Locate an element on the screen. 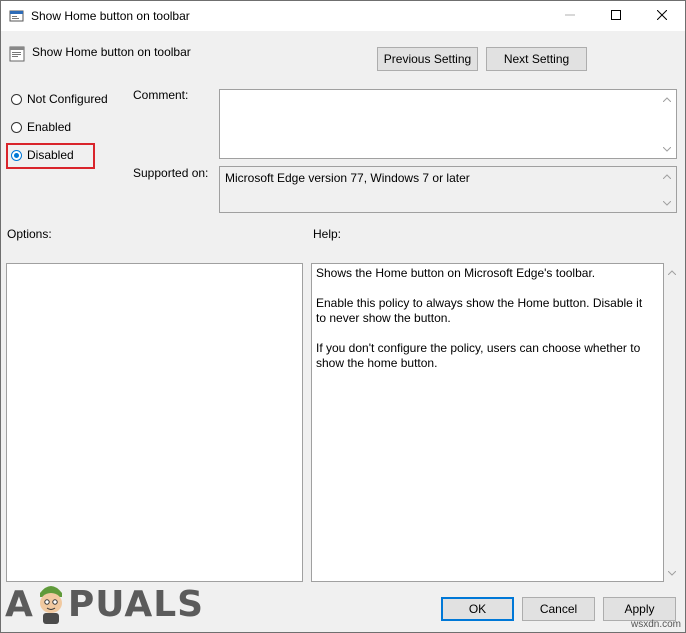  options-label: Options: is located at coordinates (29, 234).